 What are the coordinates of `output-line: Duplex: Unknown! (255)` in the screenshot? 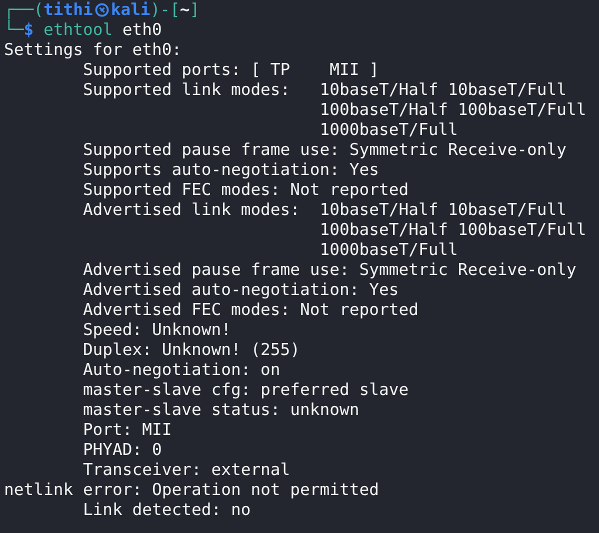 It's located at (191, 350).